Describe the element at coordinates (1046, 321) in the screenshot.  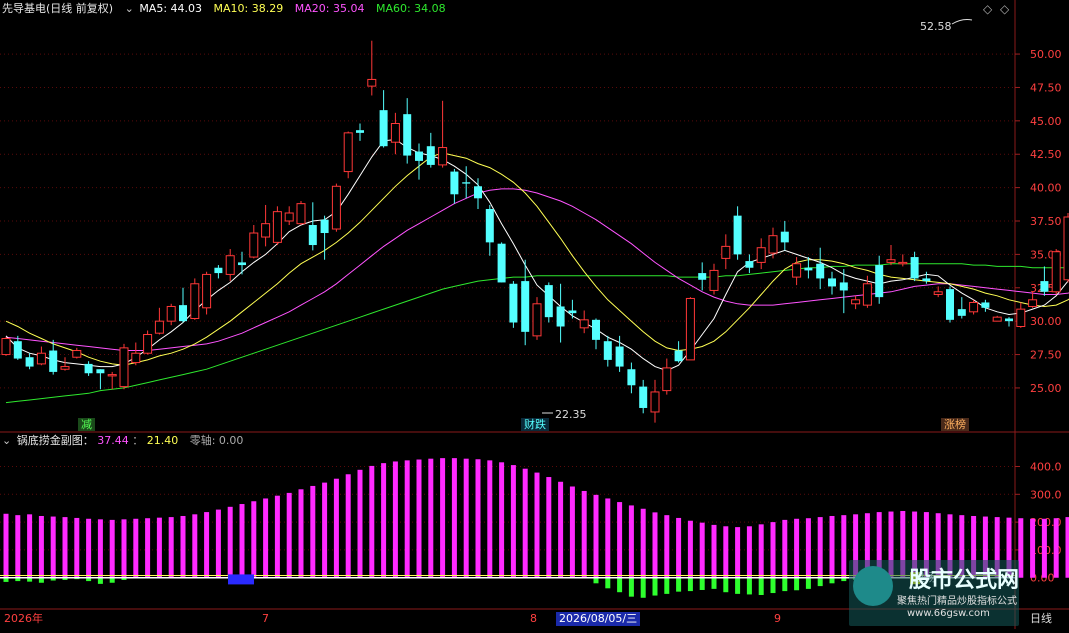
I see `y-tick-label: 30.00` at that location.